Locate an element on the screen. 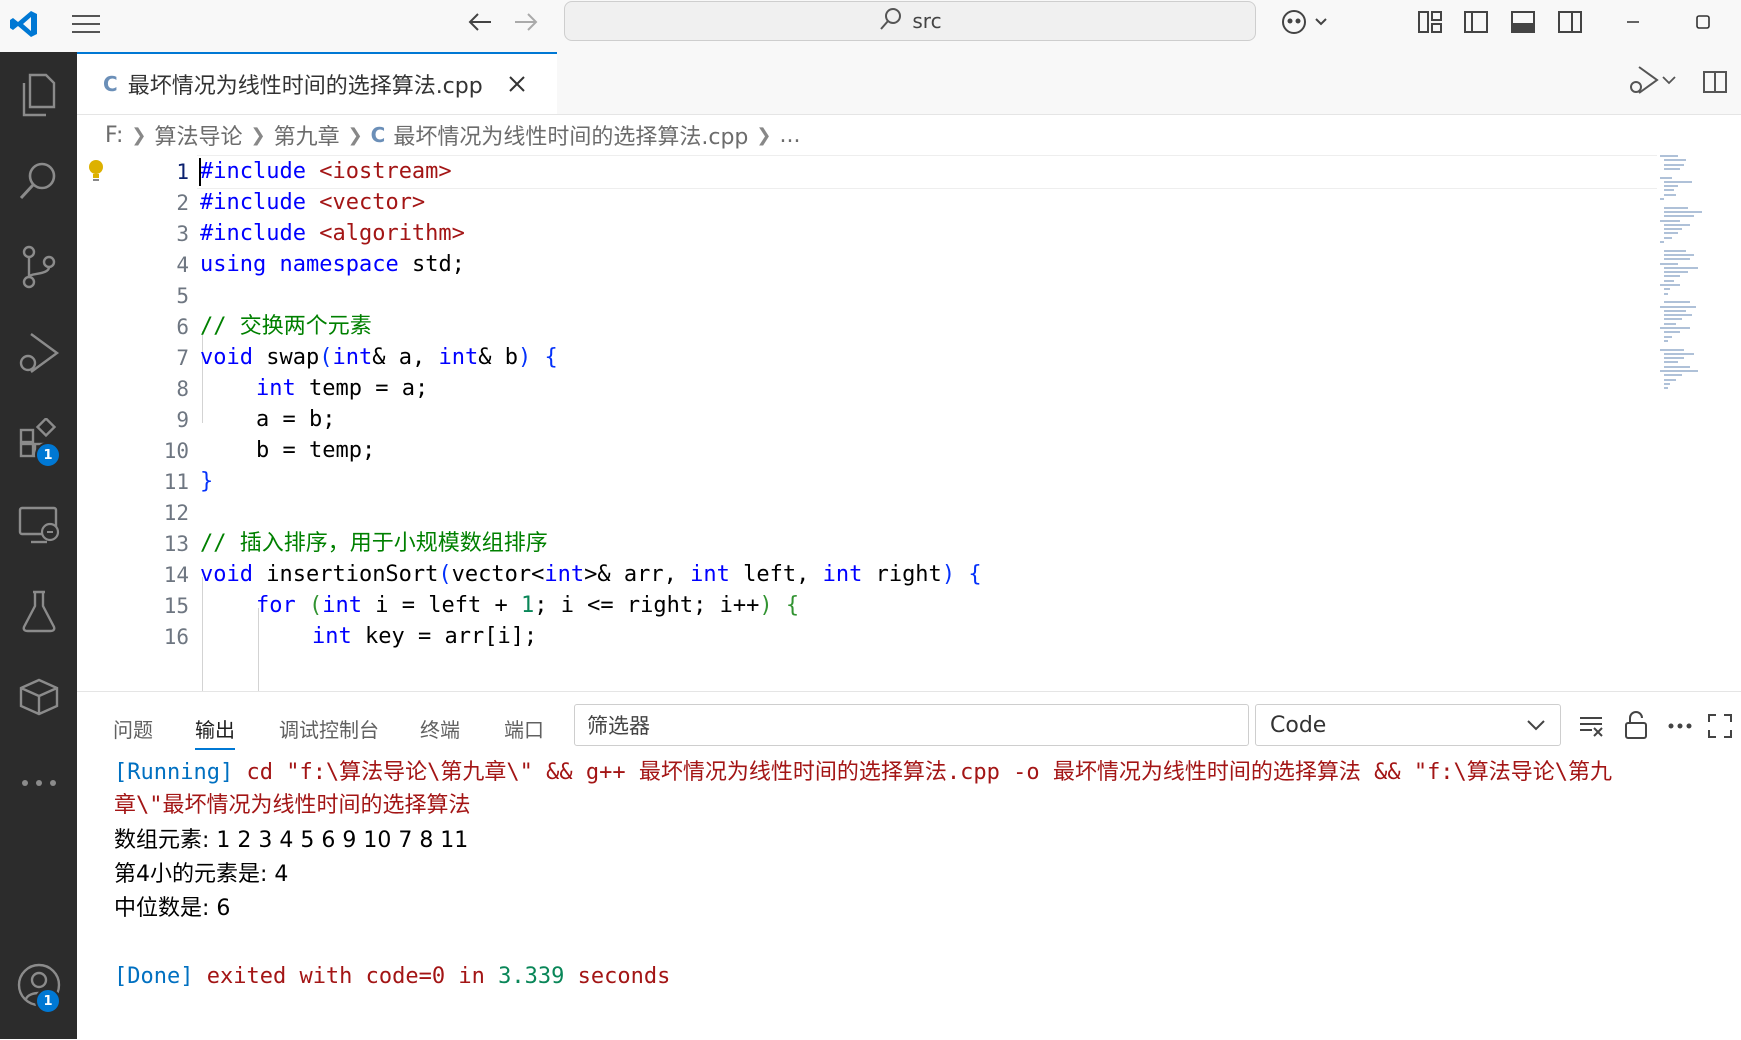  lock-scroll-icon is located at coordinates (1636, 725).